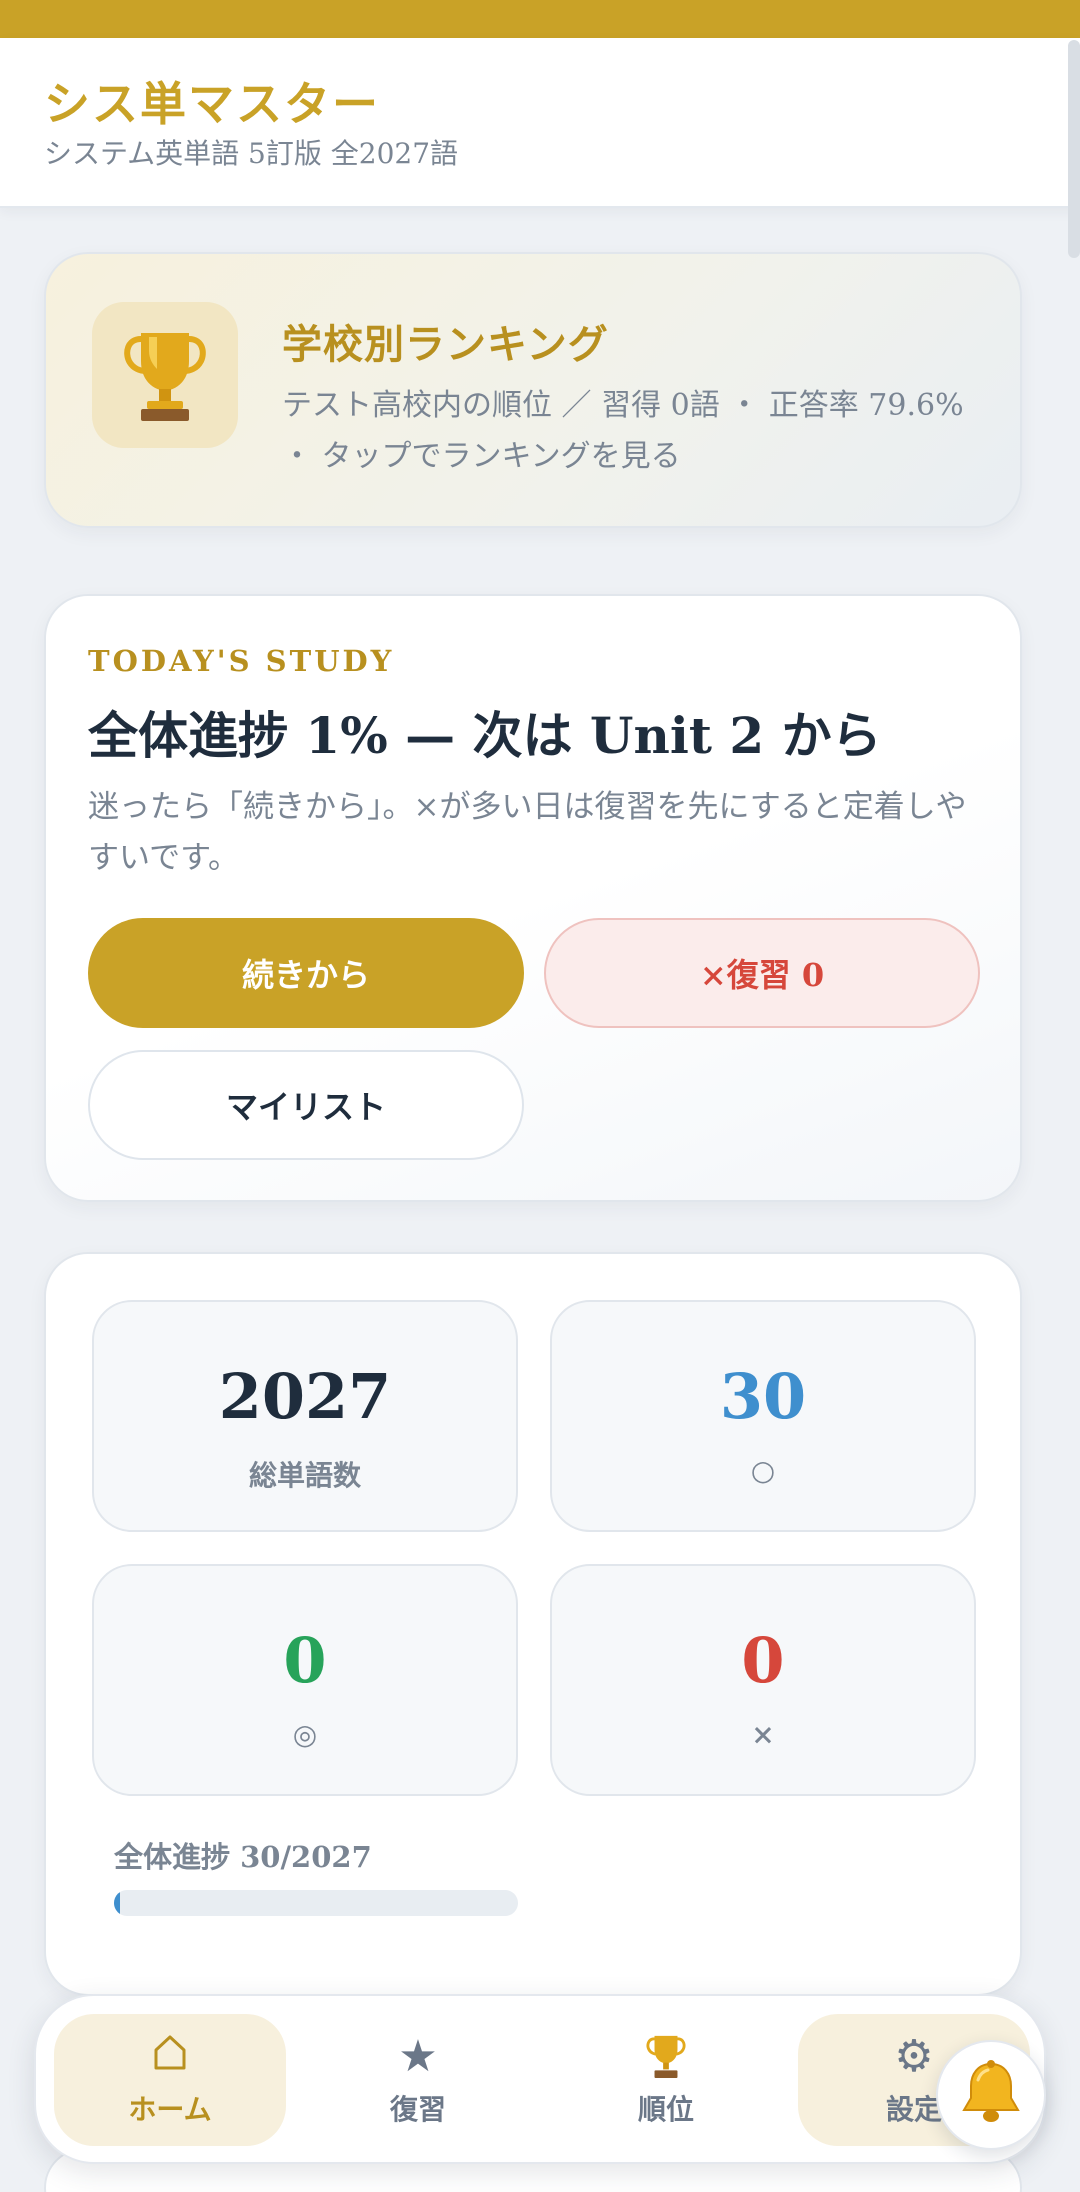  What do you see at coordinates (305, 1396) in the screenshot?
I see `total-words-value: 2027` at bounding box center [305, 1396].